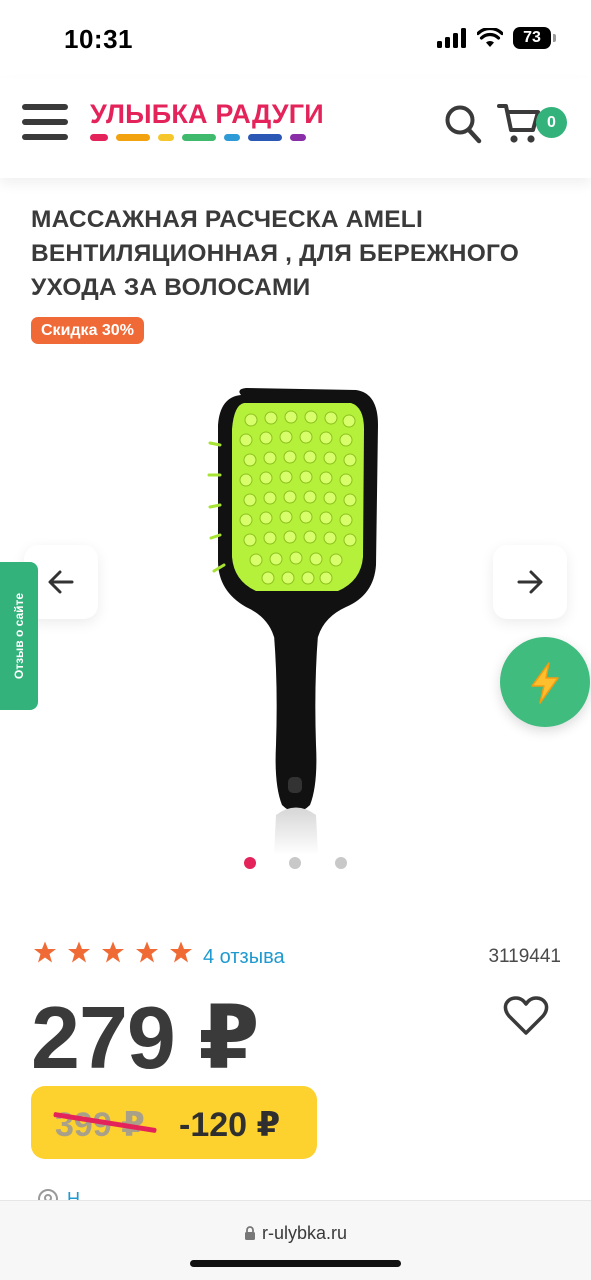 The image size is (591, 1280). I want to click on cart-count-badge: 0, so click(551, 122).